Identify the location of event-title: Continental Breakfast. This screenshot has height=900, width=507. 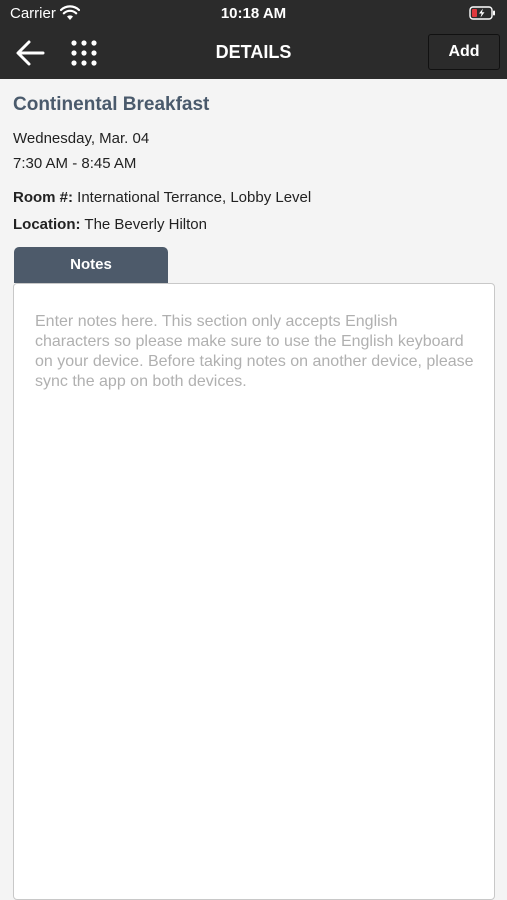
(111, 104).